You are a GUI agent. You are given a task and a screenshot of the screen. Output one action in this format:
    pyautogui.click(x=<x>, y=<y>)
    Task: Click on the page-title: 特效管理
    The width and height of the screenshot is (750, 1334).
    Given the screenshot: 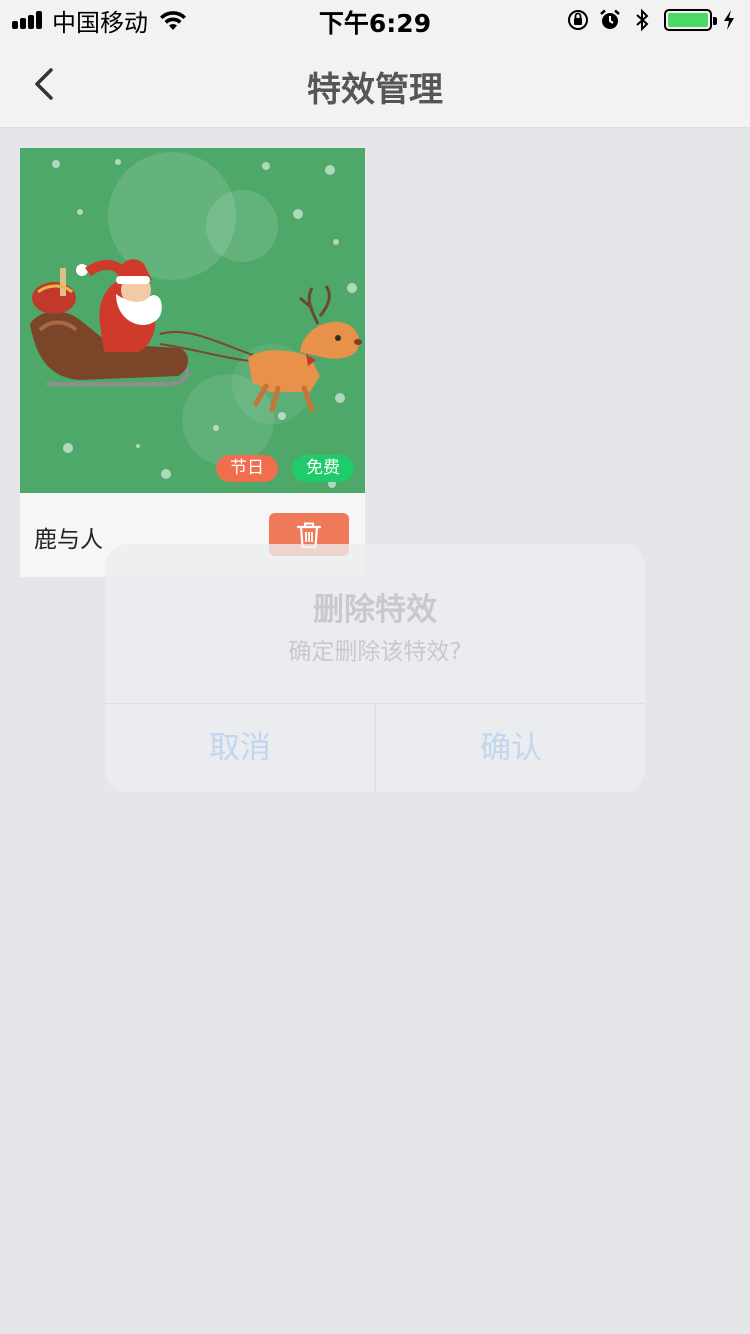 What is the action you would take?
    pyautogui.click(x=375, y=90)
    